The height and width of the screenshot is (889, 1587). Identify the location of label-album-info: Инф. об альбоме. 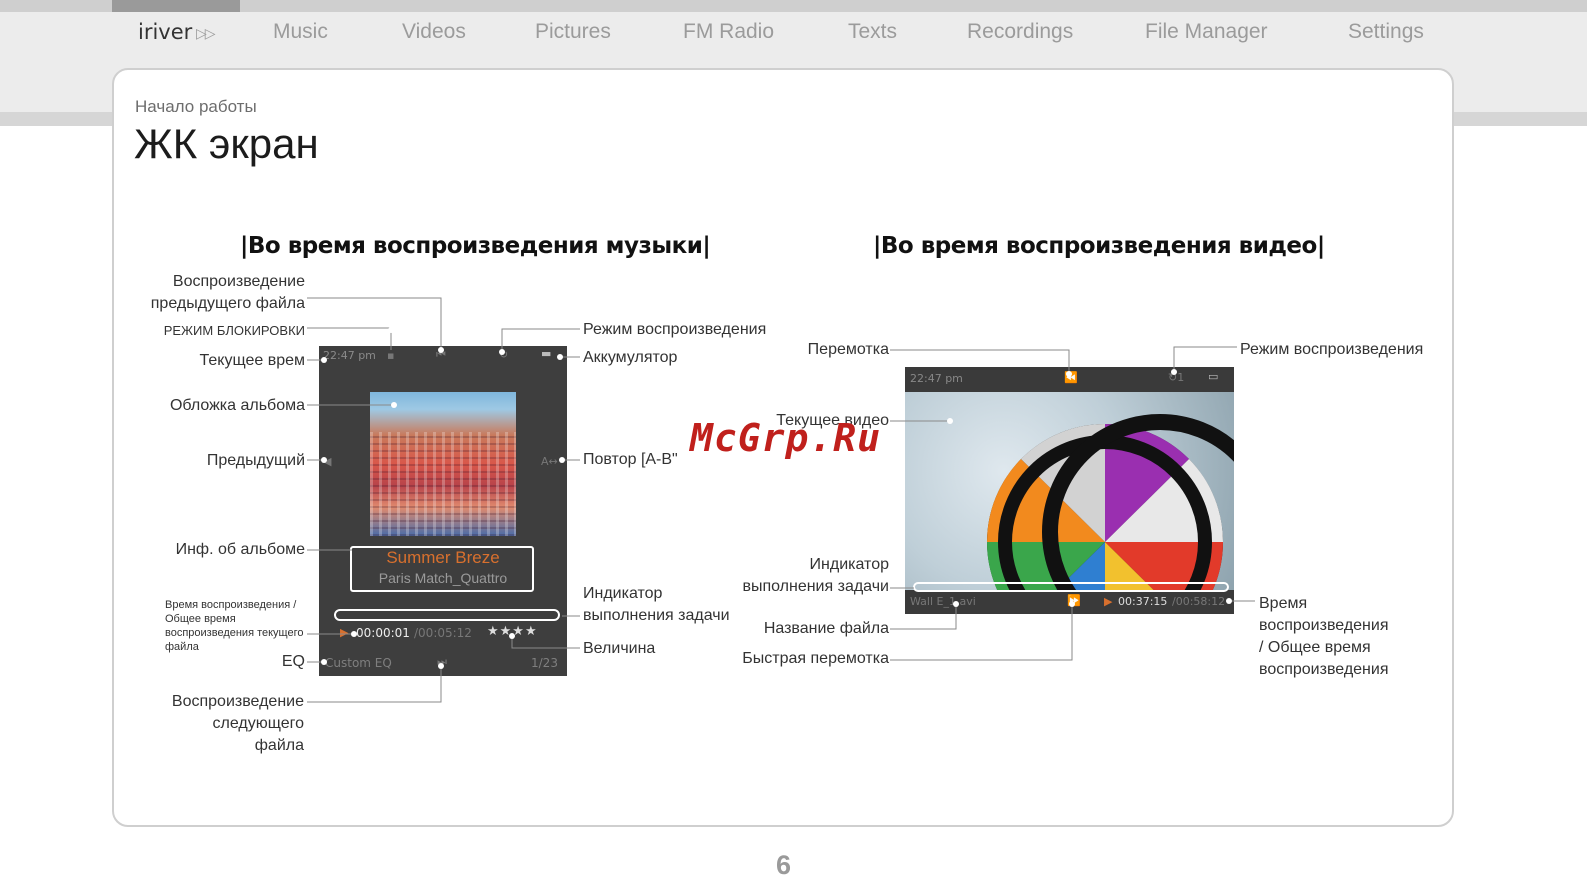
(240, 549).